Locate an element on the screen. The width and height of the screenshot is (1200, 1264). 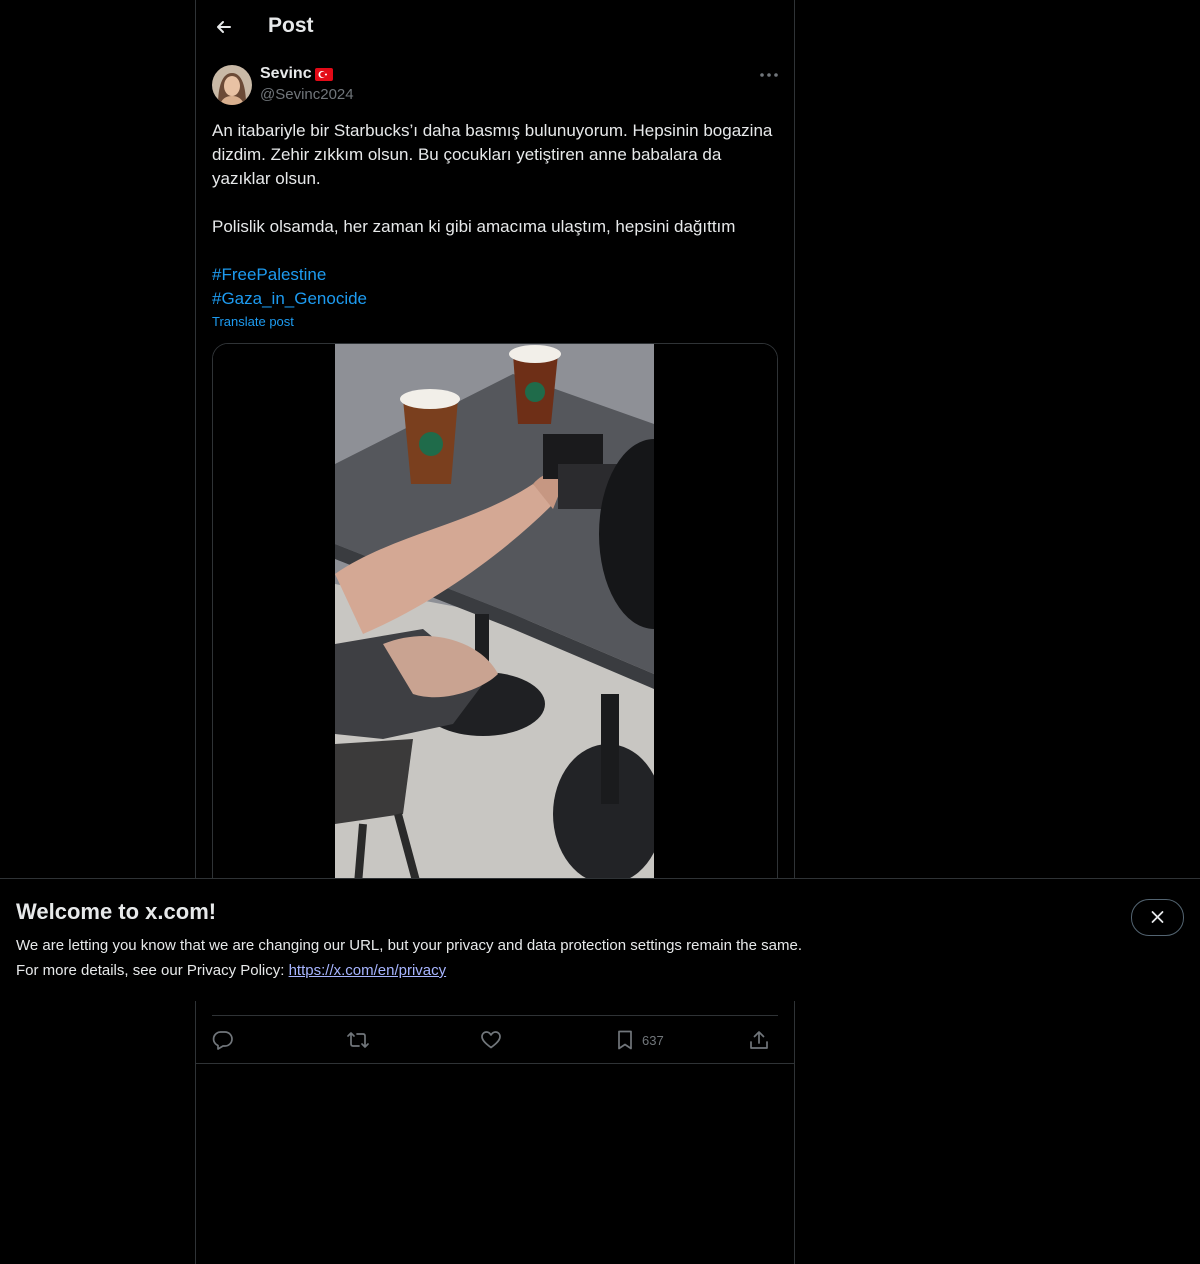
more-button is located at coordinates (769, 75).